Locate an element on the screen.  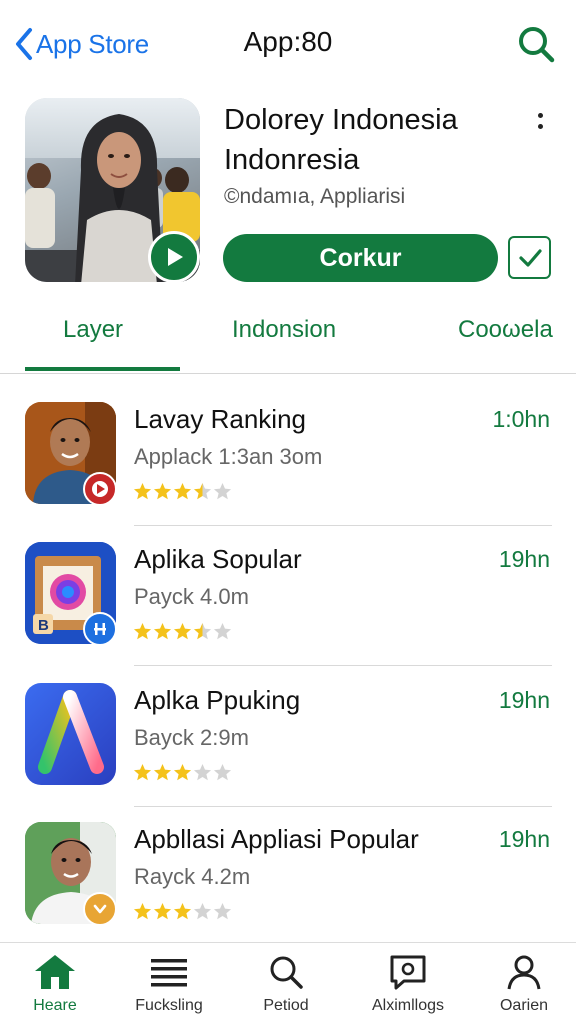
page-title: App:80 is located at coordinates (288, 41).